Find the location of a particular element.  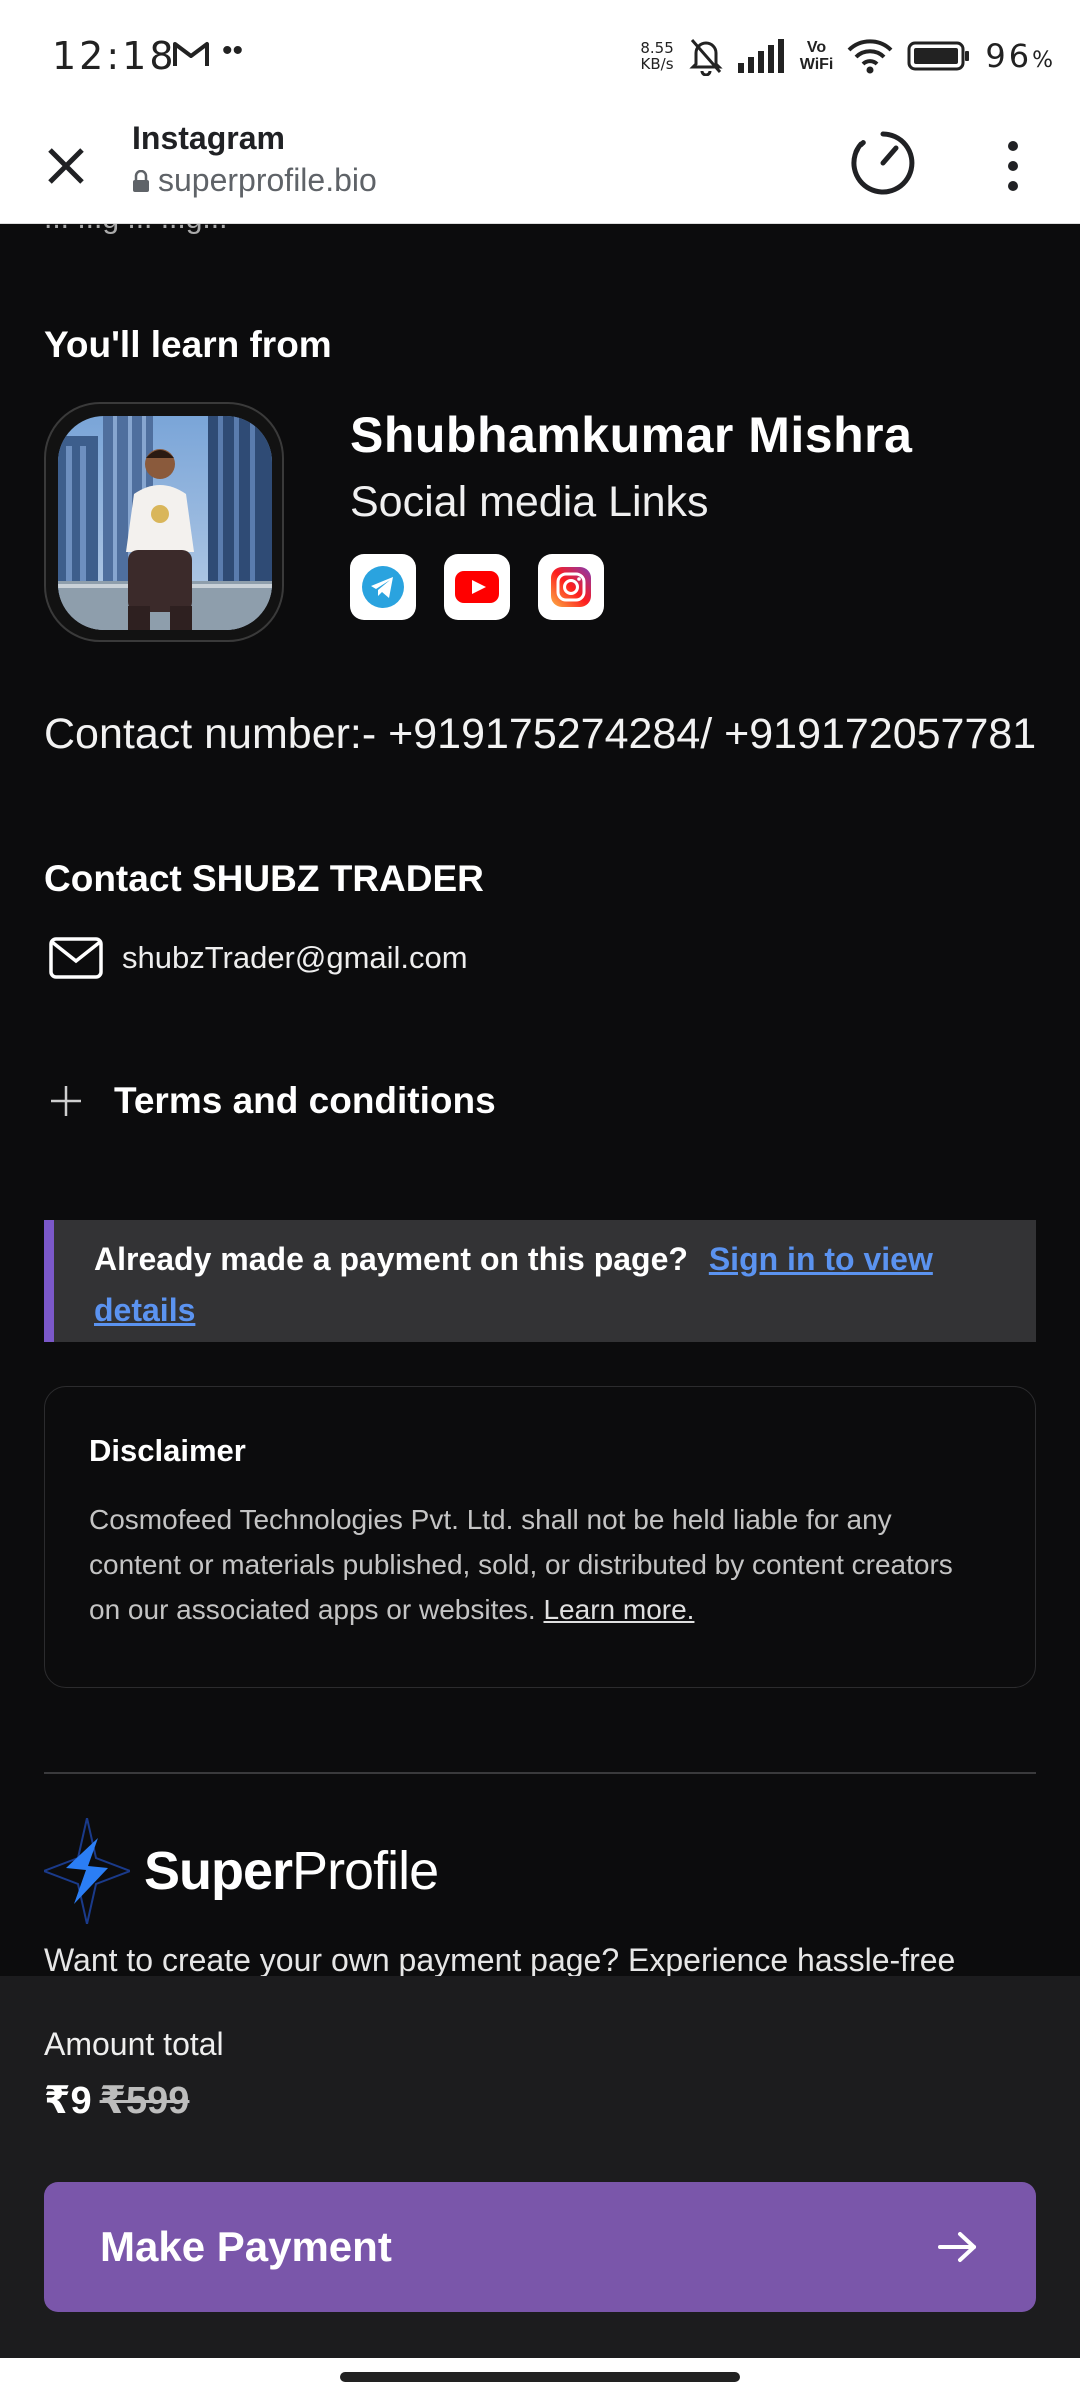

battery-percentage: 96% is located at coordinates (1020, 56).